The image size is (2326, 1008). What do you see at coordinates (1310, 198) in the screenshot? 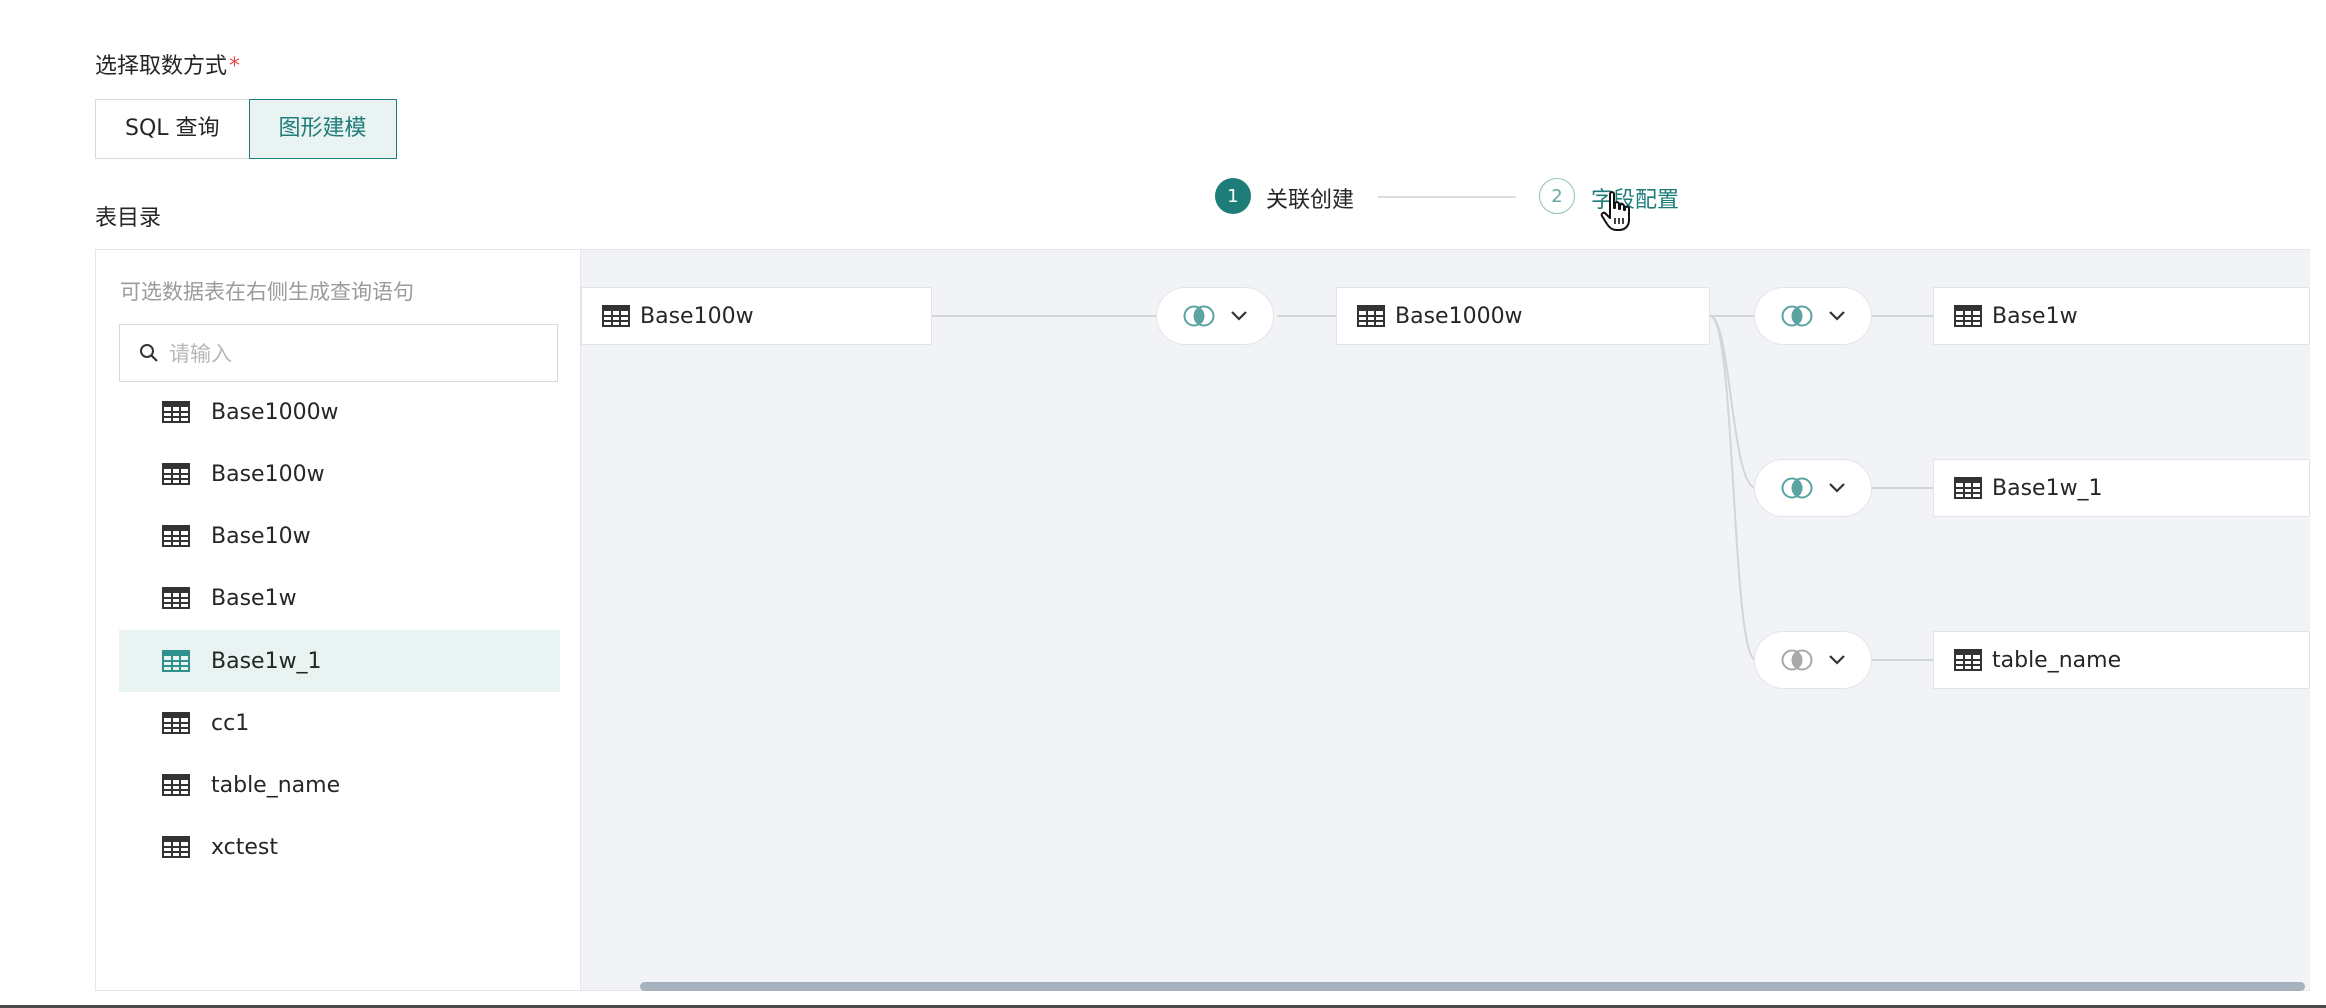
I see `step-1-label: 关联创建` at bounding box center [1310, 198].